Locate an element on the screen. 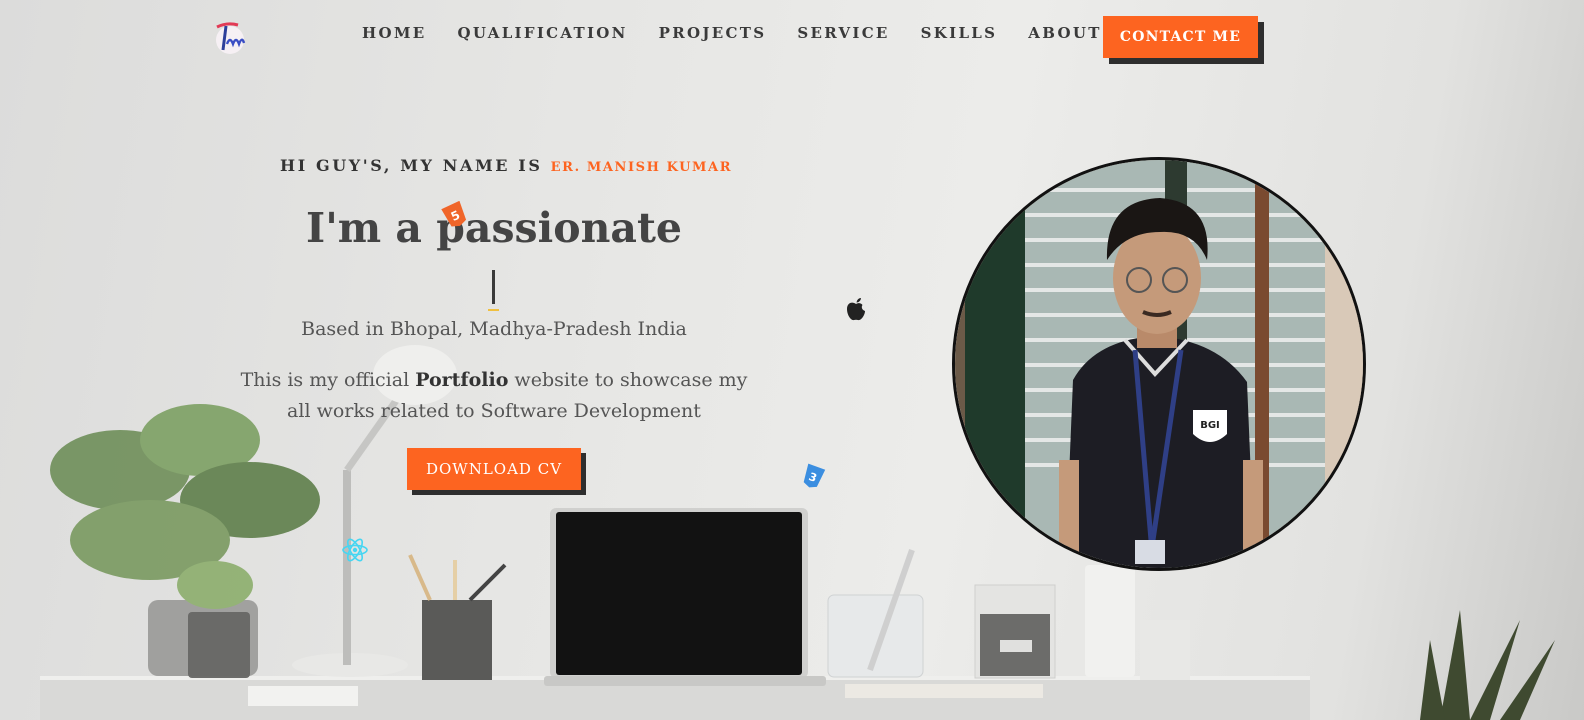 The image size is (1584, 720). hero-headline: I'm a passionate is located at coordinates (494, 228).